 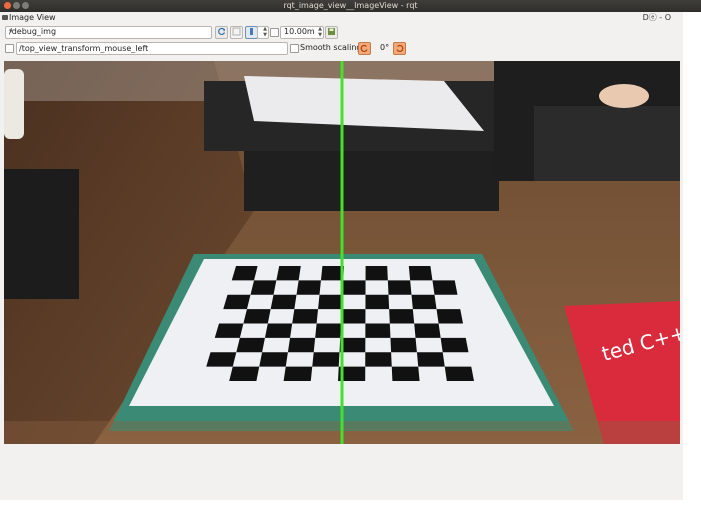 I want to click on black-tray-left, so click(x=41, y=234).